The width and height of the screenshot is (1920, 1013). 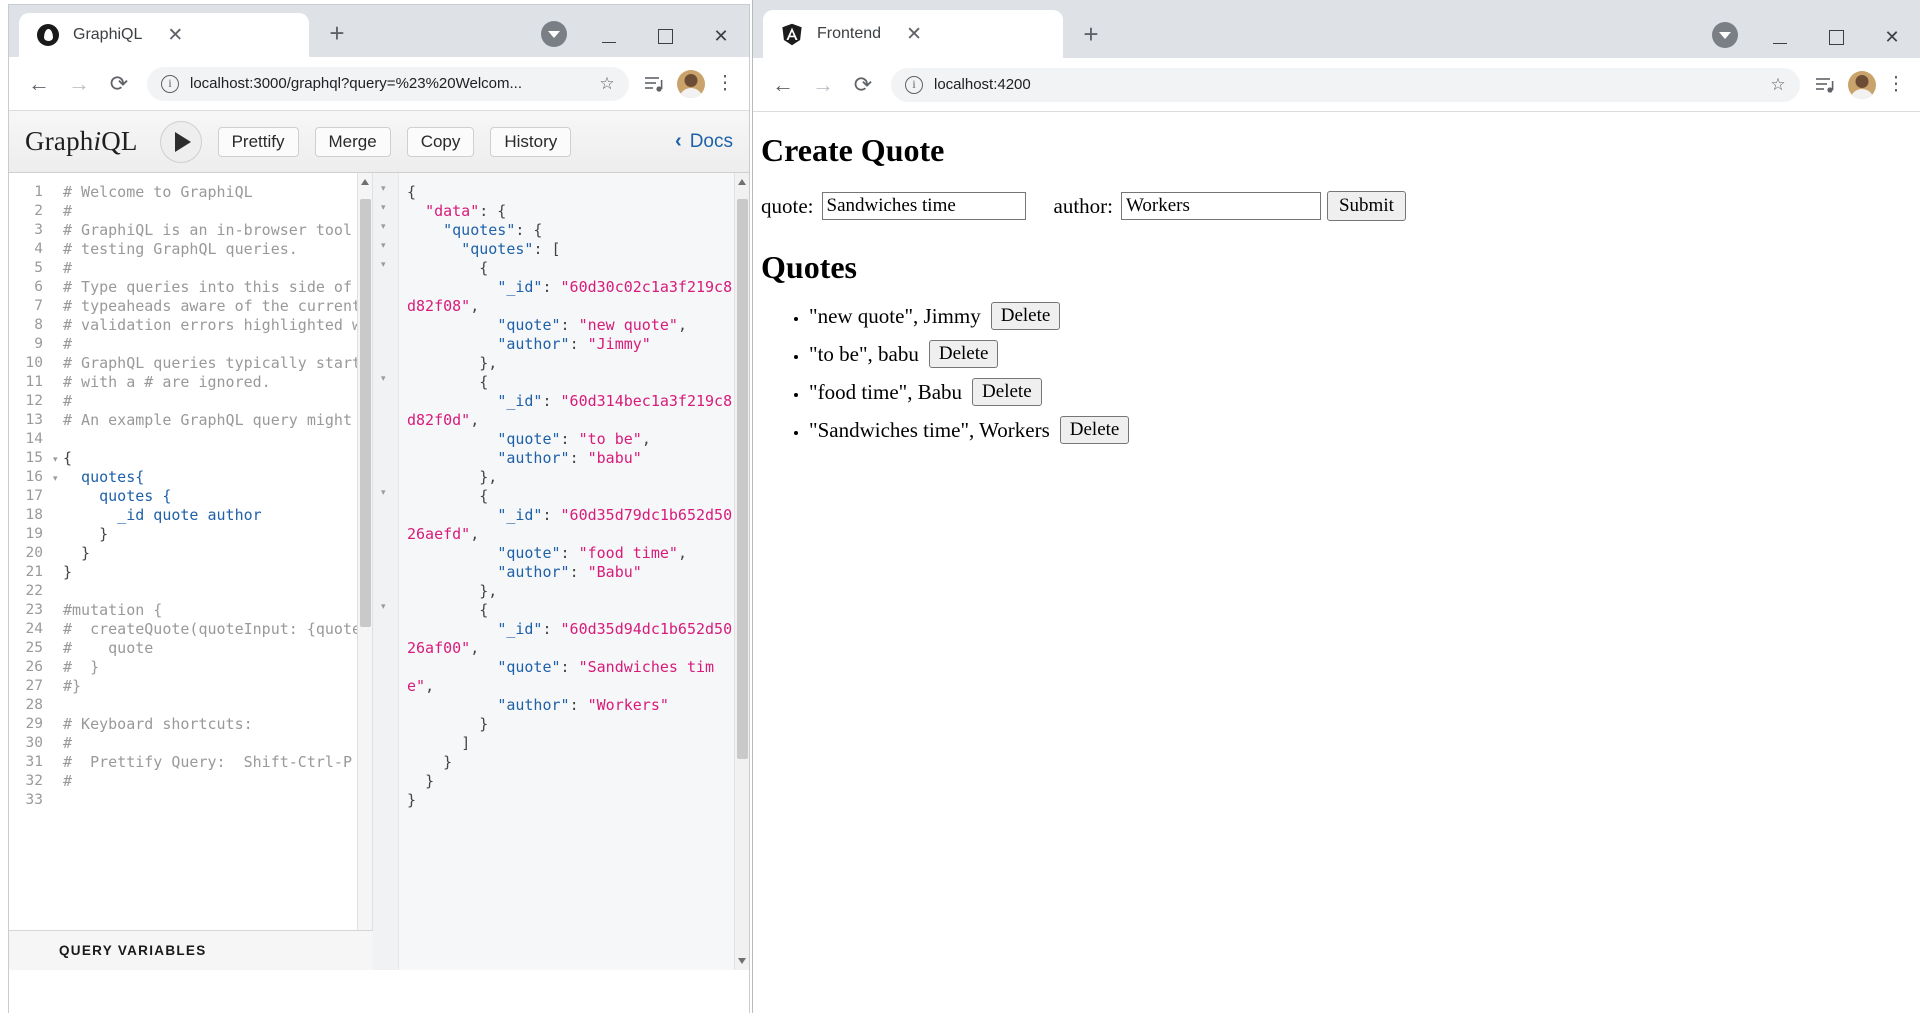 I want to click on right-chrome-menu-icon: ⋮, so click(x=1896, y=84).